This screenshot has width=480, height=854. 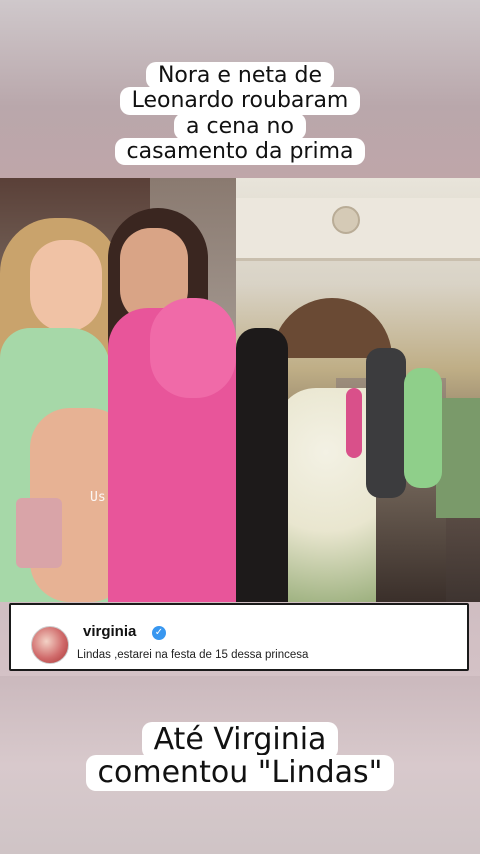 I want to click on flowers-right, so click(x=458, y=458).